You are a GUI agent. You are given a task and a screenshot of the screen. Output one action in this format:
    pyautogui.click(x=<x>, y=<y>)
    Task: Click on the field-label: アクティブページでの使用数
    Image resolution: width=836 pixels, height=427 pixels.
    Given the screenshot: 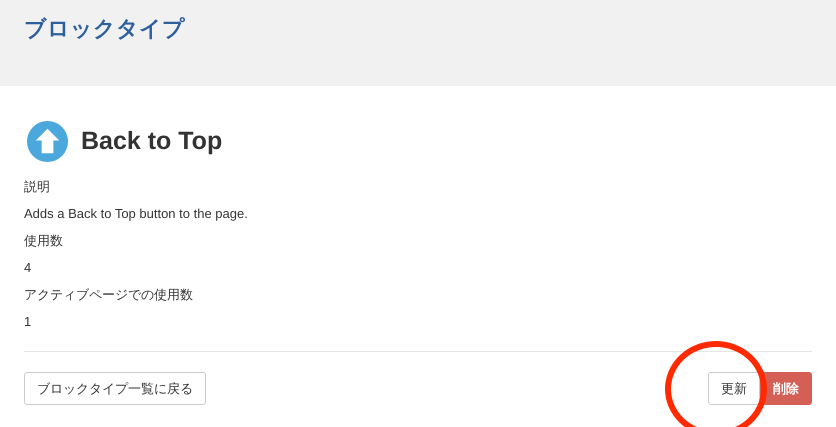 What is the action you would take?
    pyautogui.click(x=109, y=295)
    